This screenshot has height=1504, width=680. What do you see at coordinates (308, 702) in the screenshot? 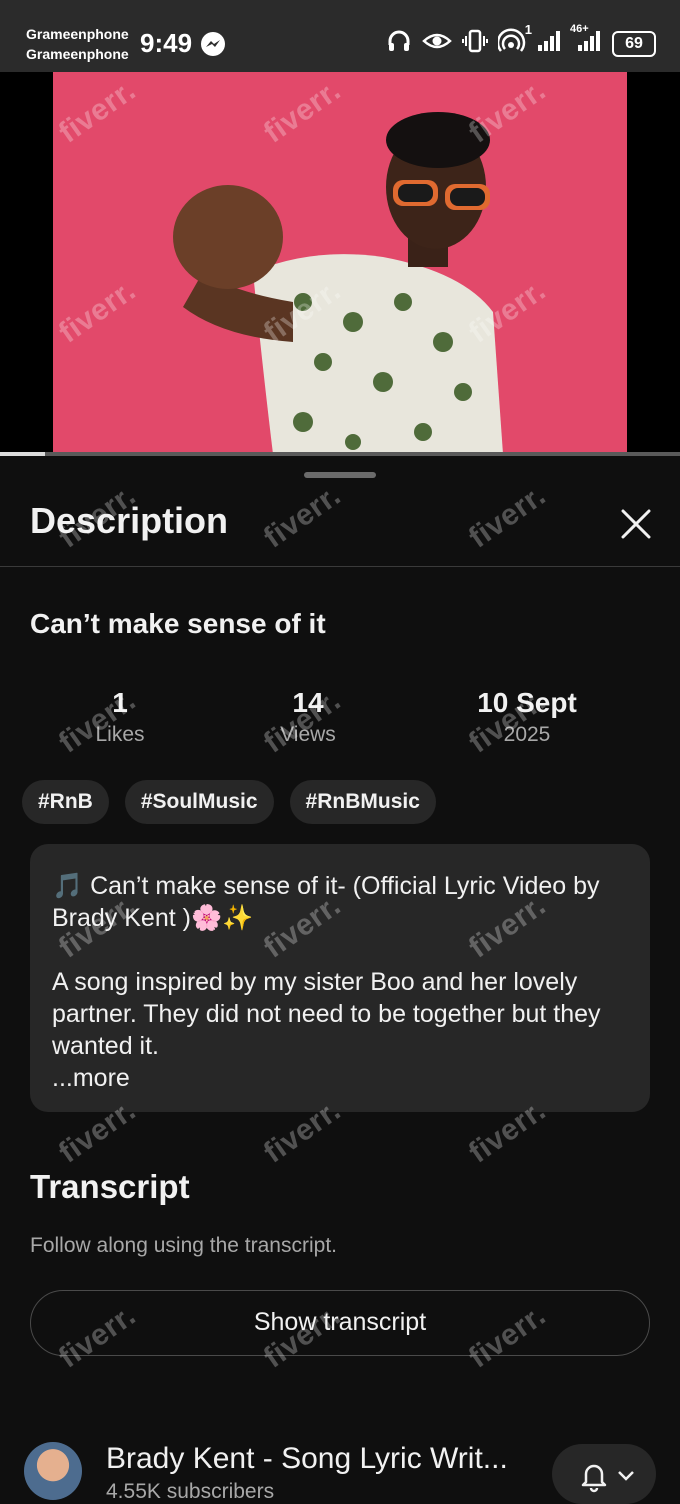
I see `stat-views-value: 14` at bounding box center [308, 702].